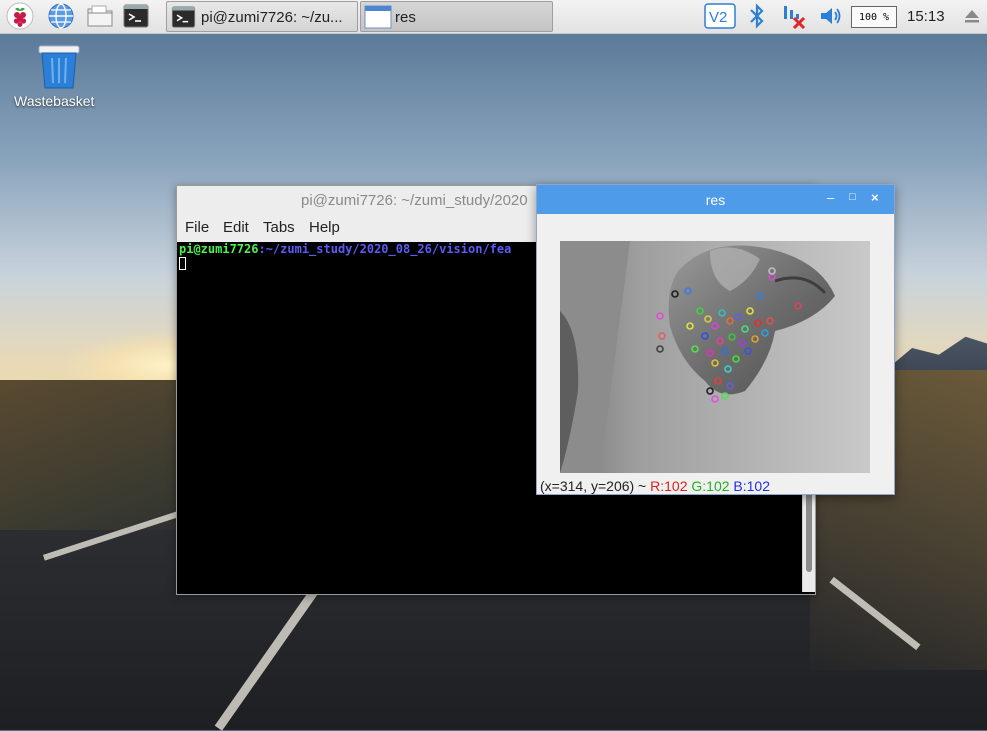 The image size is (987, 731). What do you see at coordinates (875, 197) in the screenshot?
I see `close-icon: ×` at bounding box center [875, 197].